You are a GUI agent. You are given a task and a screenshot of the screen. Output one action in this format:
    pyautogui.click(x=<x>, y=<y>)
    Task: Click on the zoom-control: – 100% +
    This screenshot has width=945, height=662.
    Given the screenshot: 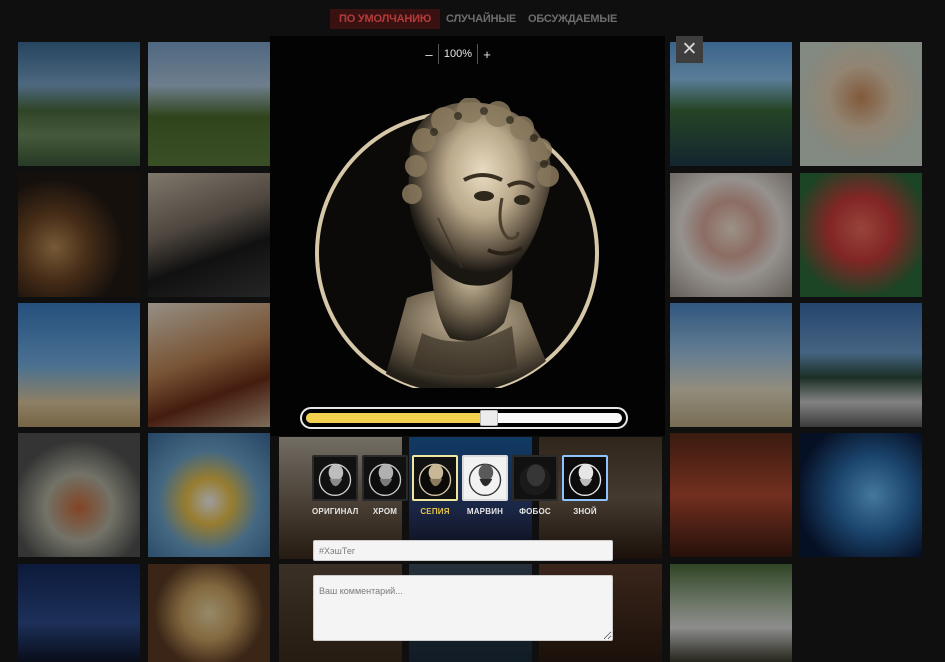 What is the action you would take?
    pyautogui.click(x=459, y=54)
    